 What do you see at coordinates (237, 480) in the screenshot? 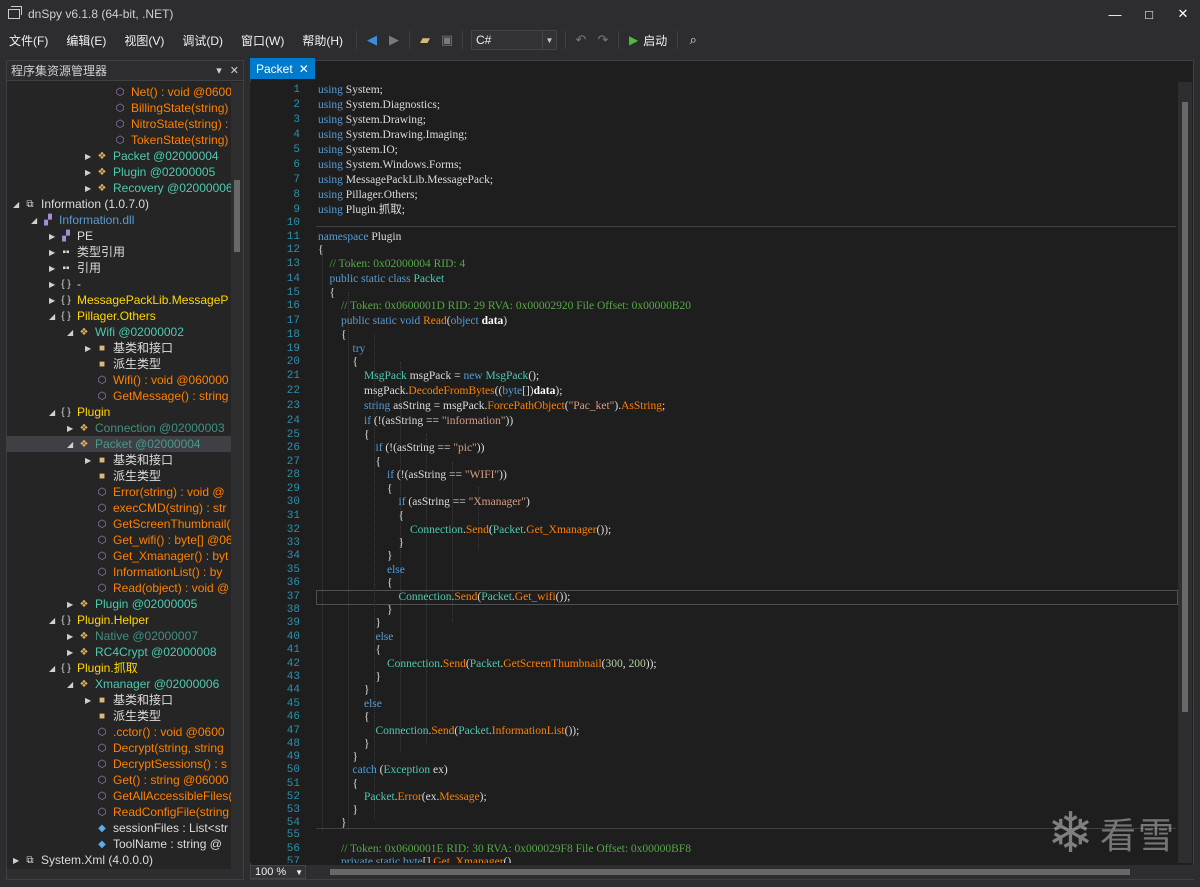
I see `explorer-scrollbar` at bounding box center [237, 480].